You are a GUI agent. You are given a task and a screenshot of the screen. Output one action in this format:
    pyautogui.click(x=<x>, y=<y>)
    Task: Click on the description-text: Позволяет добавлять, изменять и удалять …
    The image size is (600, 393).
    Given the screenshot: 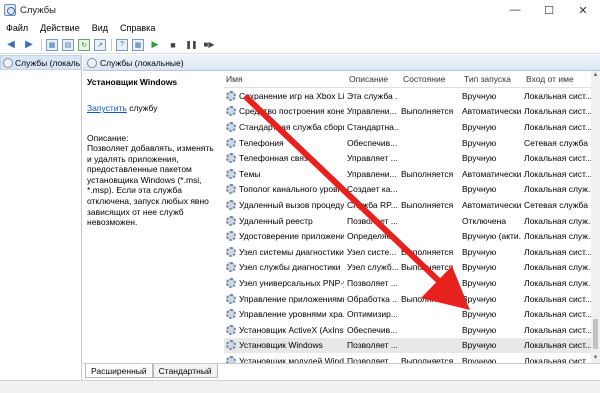 What is the action you would take?
    pyautogui.click(x=150, y=185)
    